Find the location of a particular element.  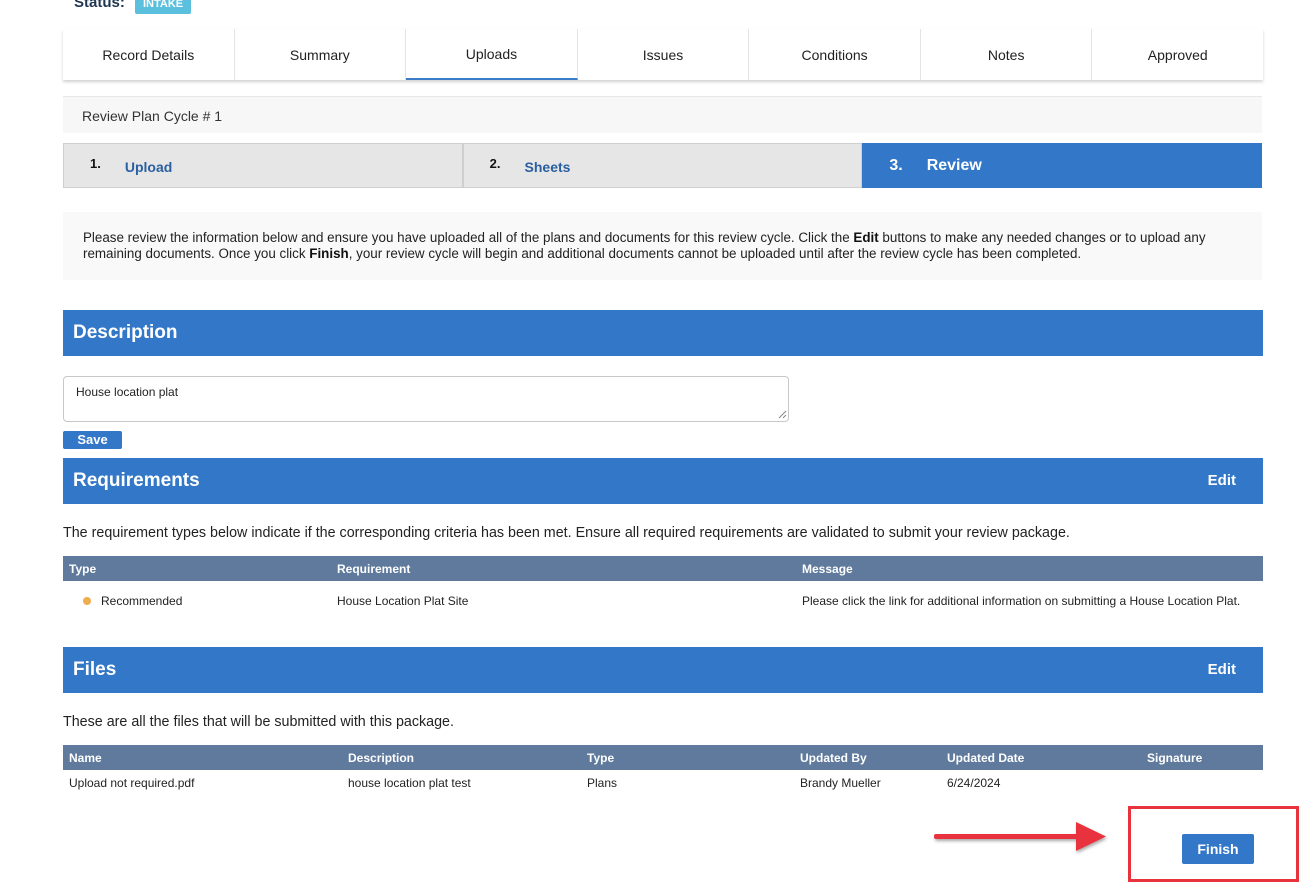

file-updated-by: Brandy Mueller is located at coordinates (840, 783).